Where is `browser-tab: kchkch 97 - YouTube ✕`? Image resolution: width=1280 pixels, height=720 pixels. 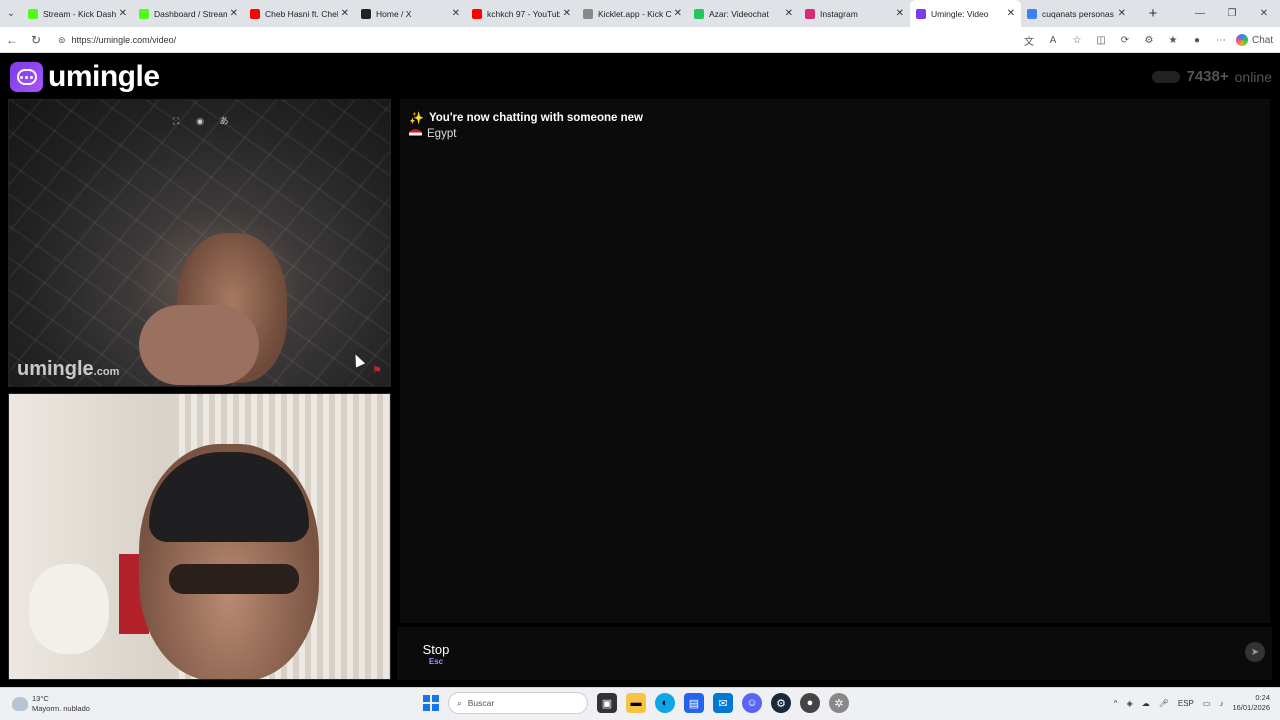
browser-tab: kchkch 97 - YouTube ✕ is located at coordinates (521, 13).